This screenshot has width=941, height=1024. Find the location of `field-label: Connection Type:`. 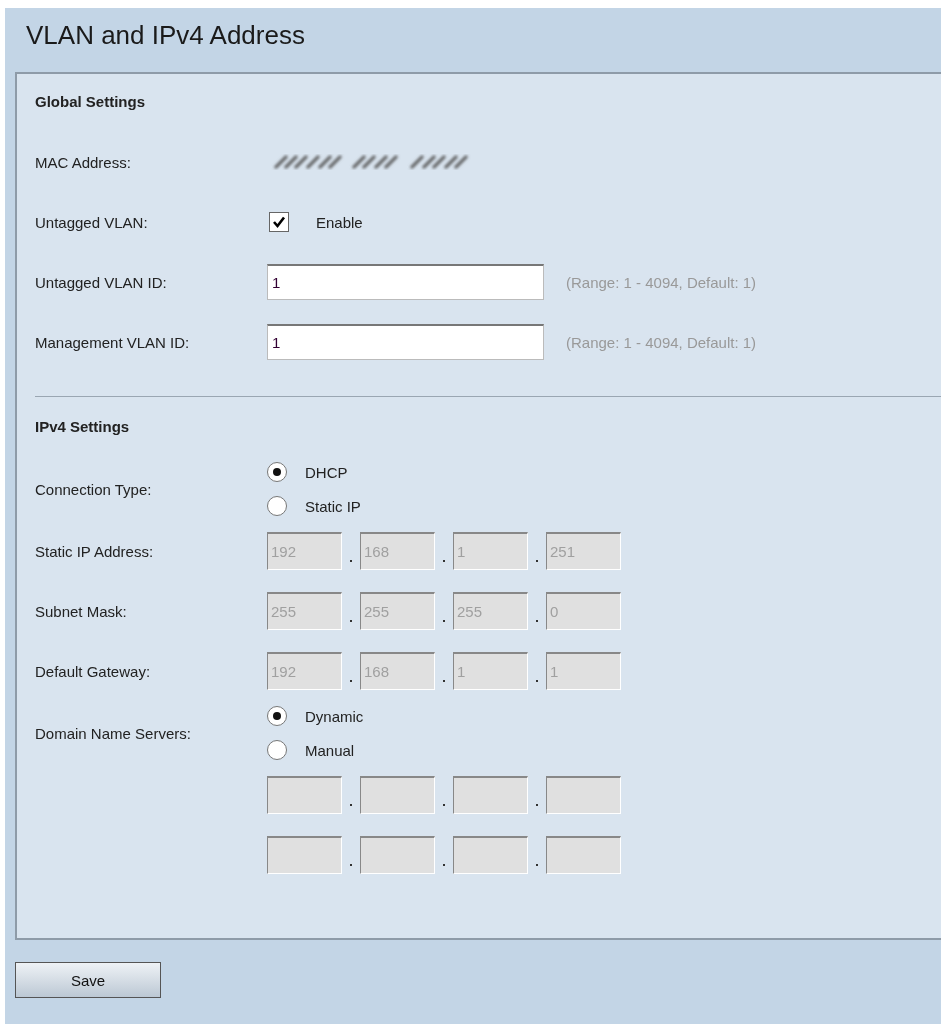

field-label: Connection Type: is located at coordinates (93, 489).